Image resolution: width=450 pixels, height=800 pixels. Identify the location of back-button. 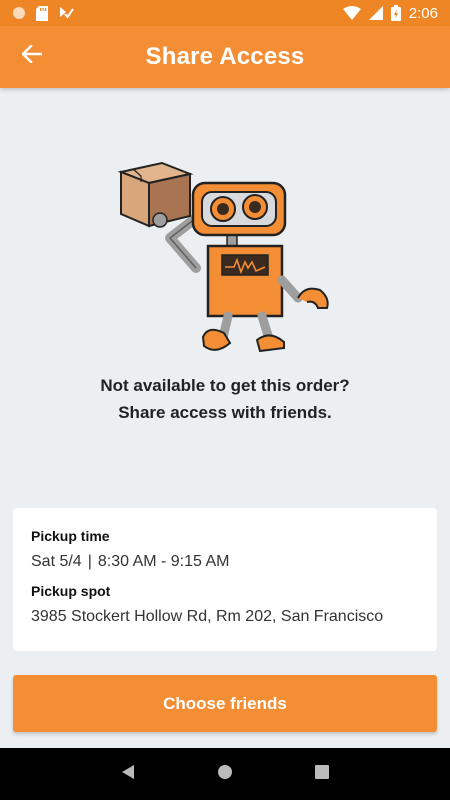
(32, 56).